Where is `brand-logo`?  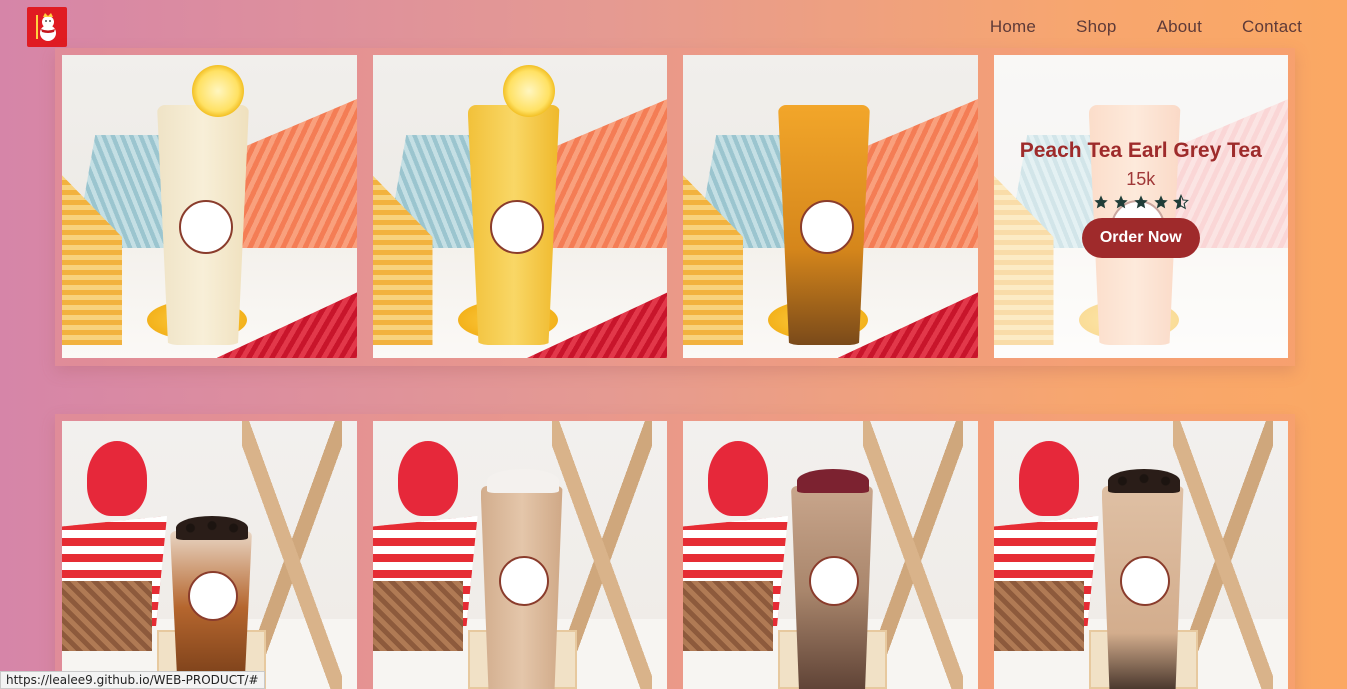
brand-logo is located at coordinates (47, 27).